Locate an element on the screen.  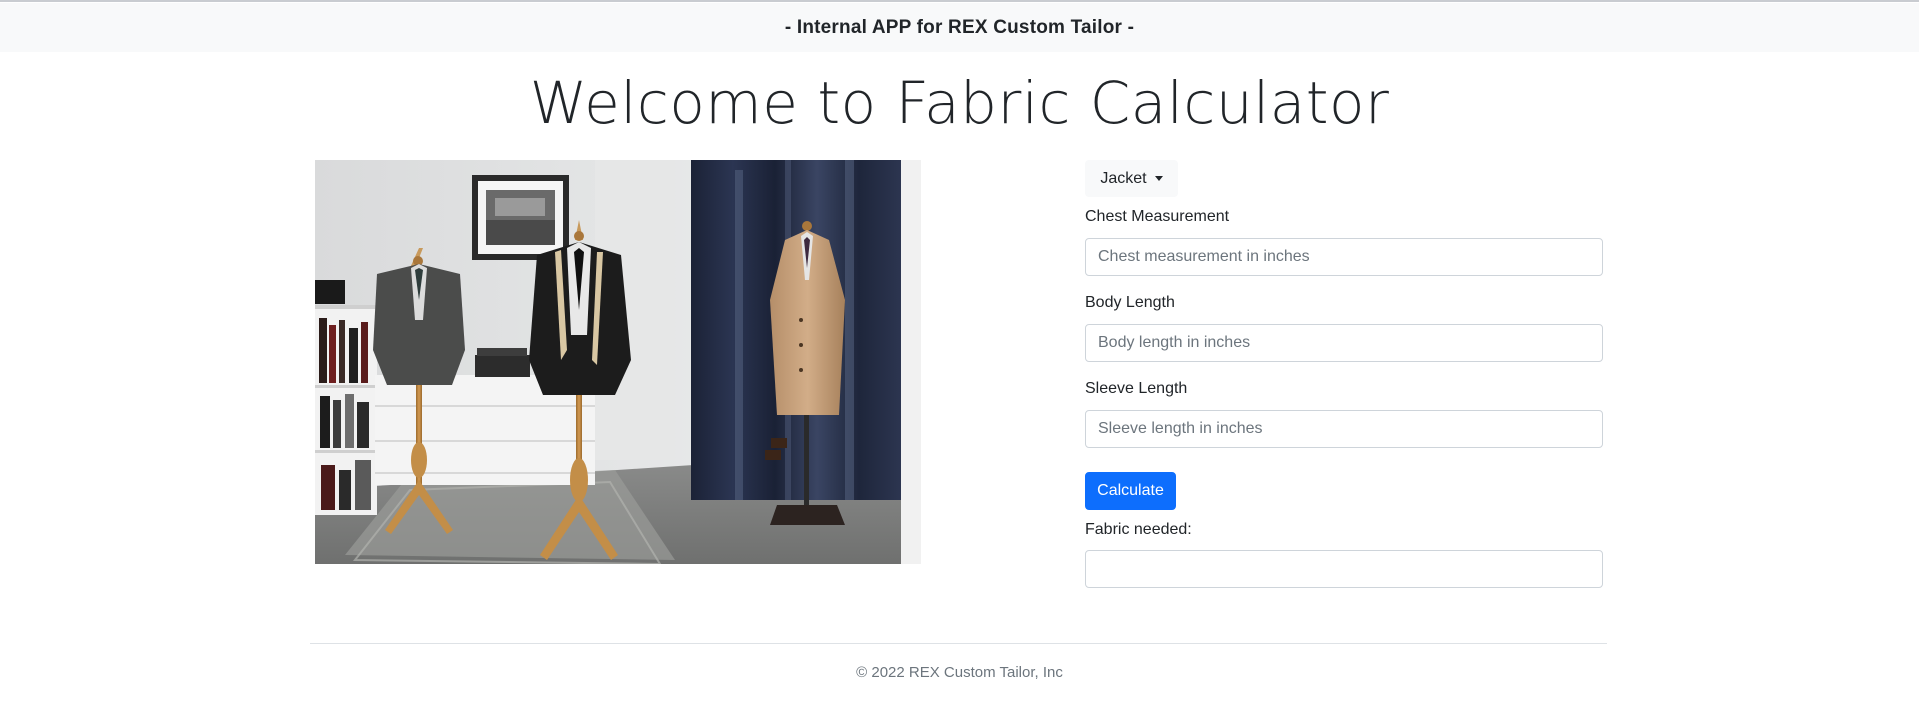
fabric-needed-output is located at coordinates (1344, 569).